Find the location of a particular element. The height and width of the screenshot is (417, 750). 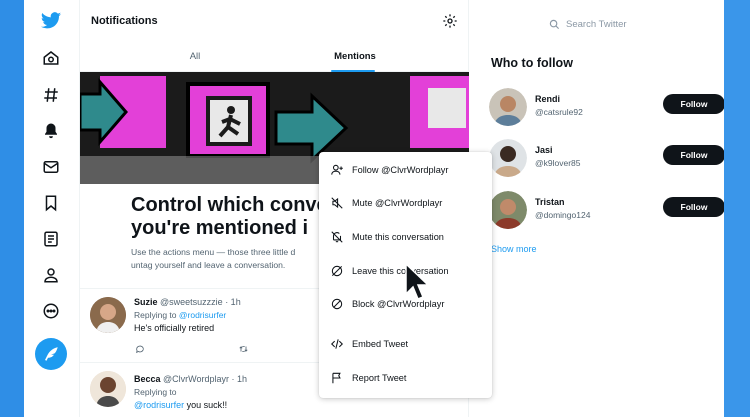

tab-mentions: Mentions is located at coordinates (355, 56).